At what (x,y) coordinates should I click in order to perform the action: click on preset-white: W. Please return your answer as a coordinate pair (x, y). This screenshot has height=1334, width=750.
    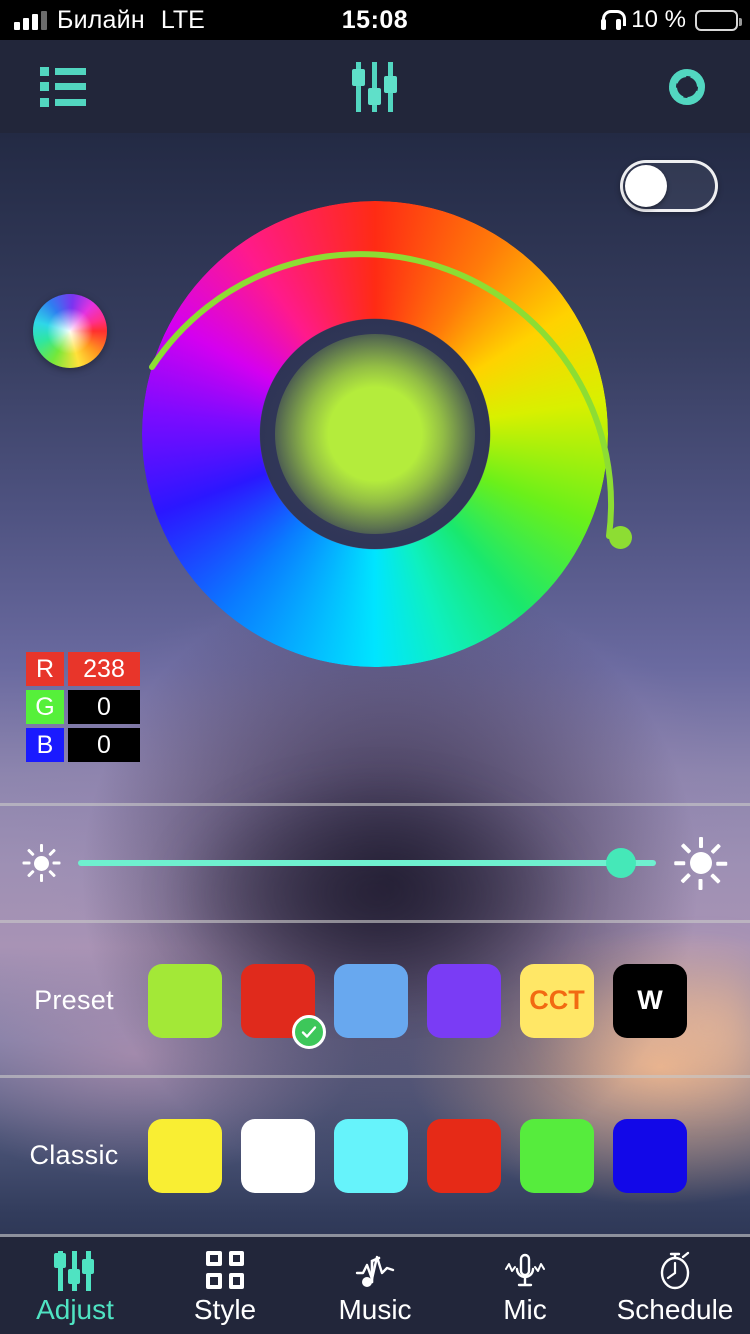
    Looking at the image, I should click on (650, 1000).